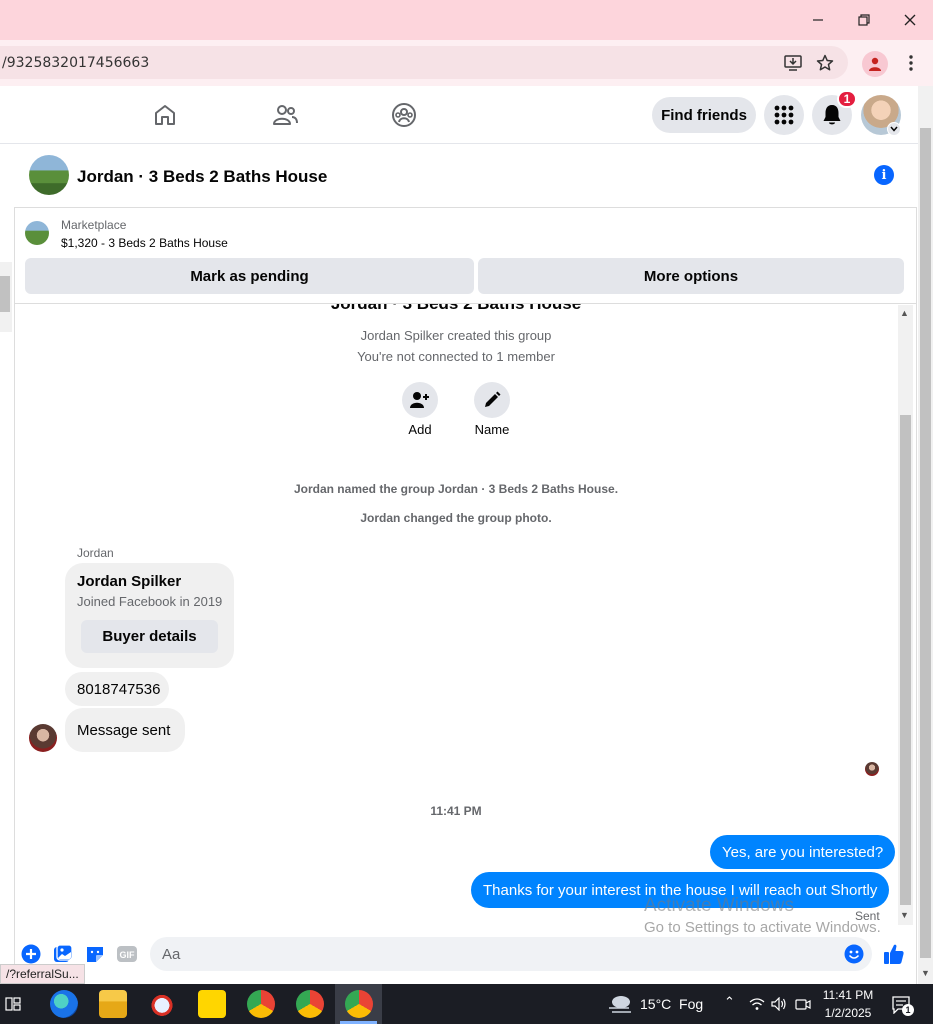 The image size is (933, 1024). Describe the element at coordinates (904, 915) in the screenshot. I see `scroll-down-arrow: ▼` at that location.